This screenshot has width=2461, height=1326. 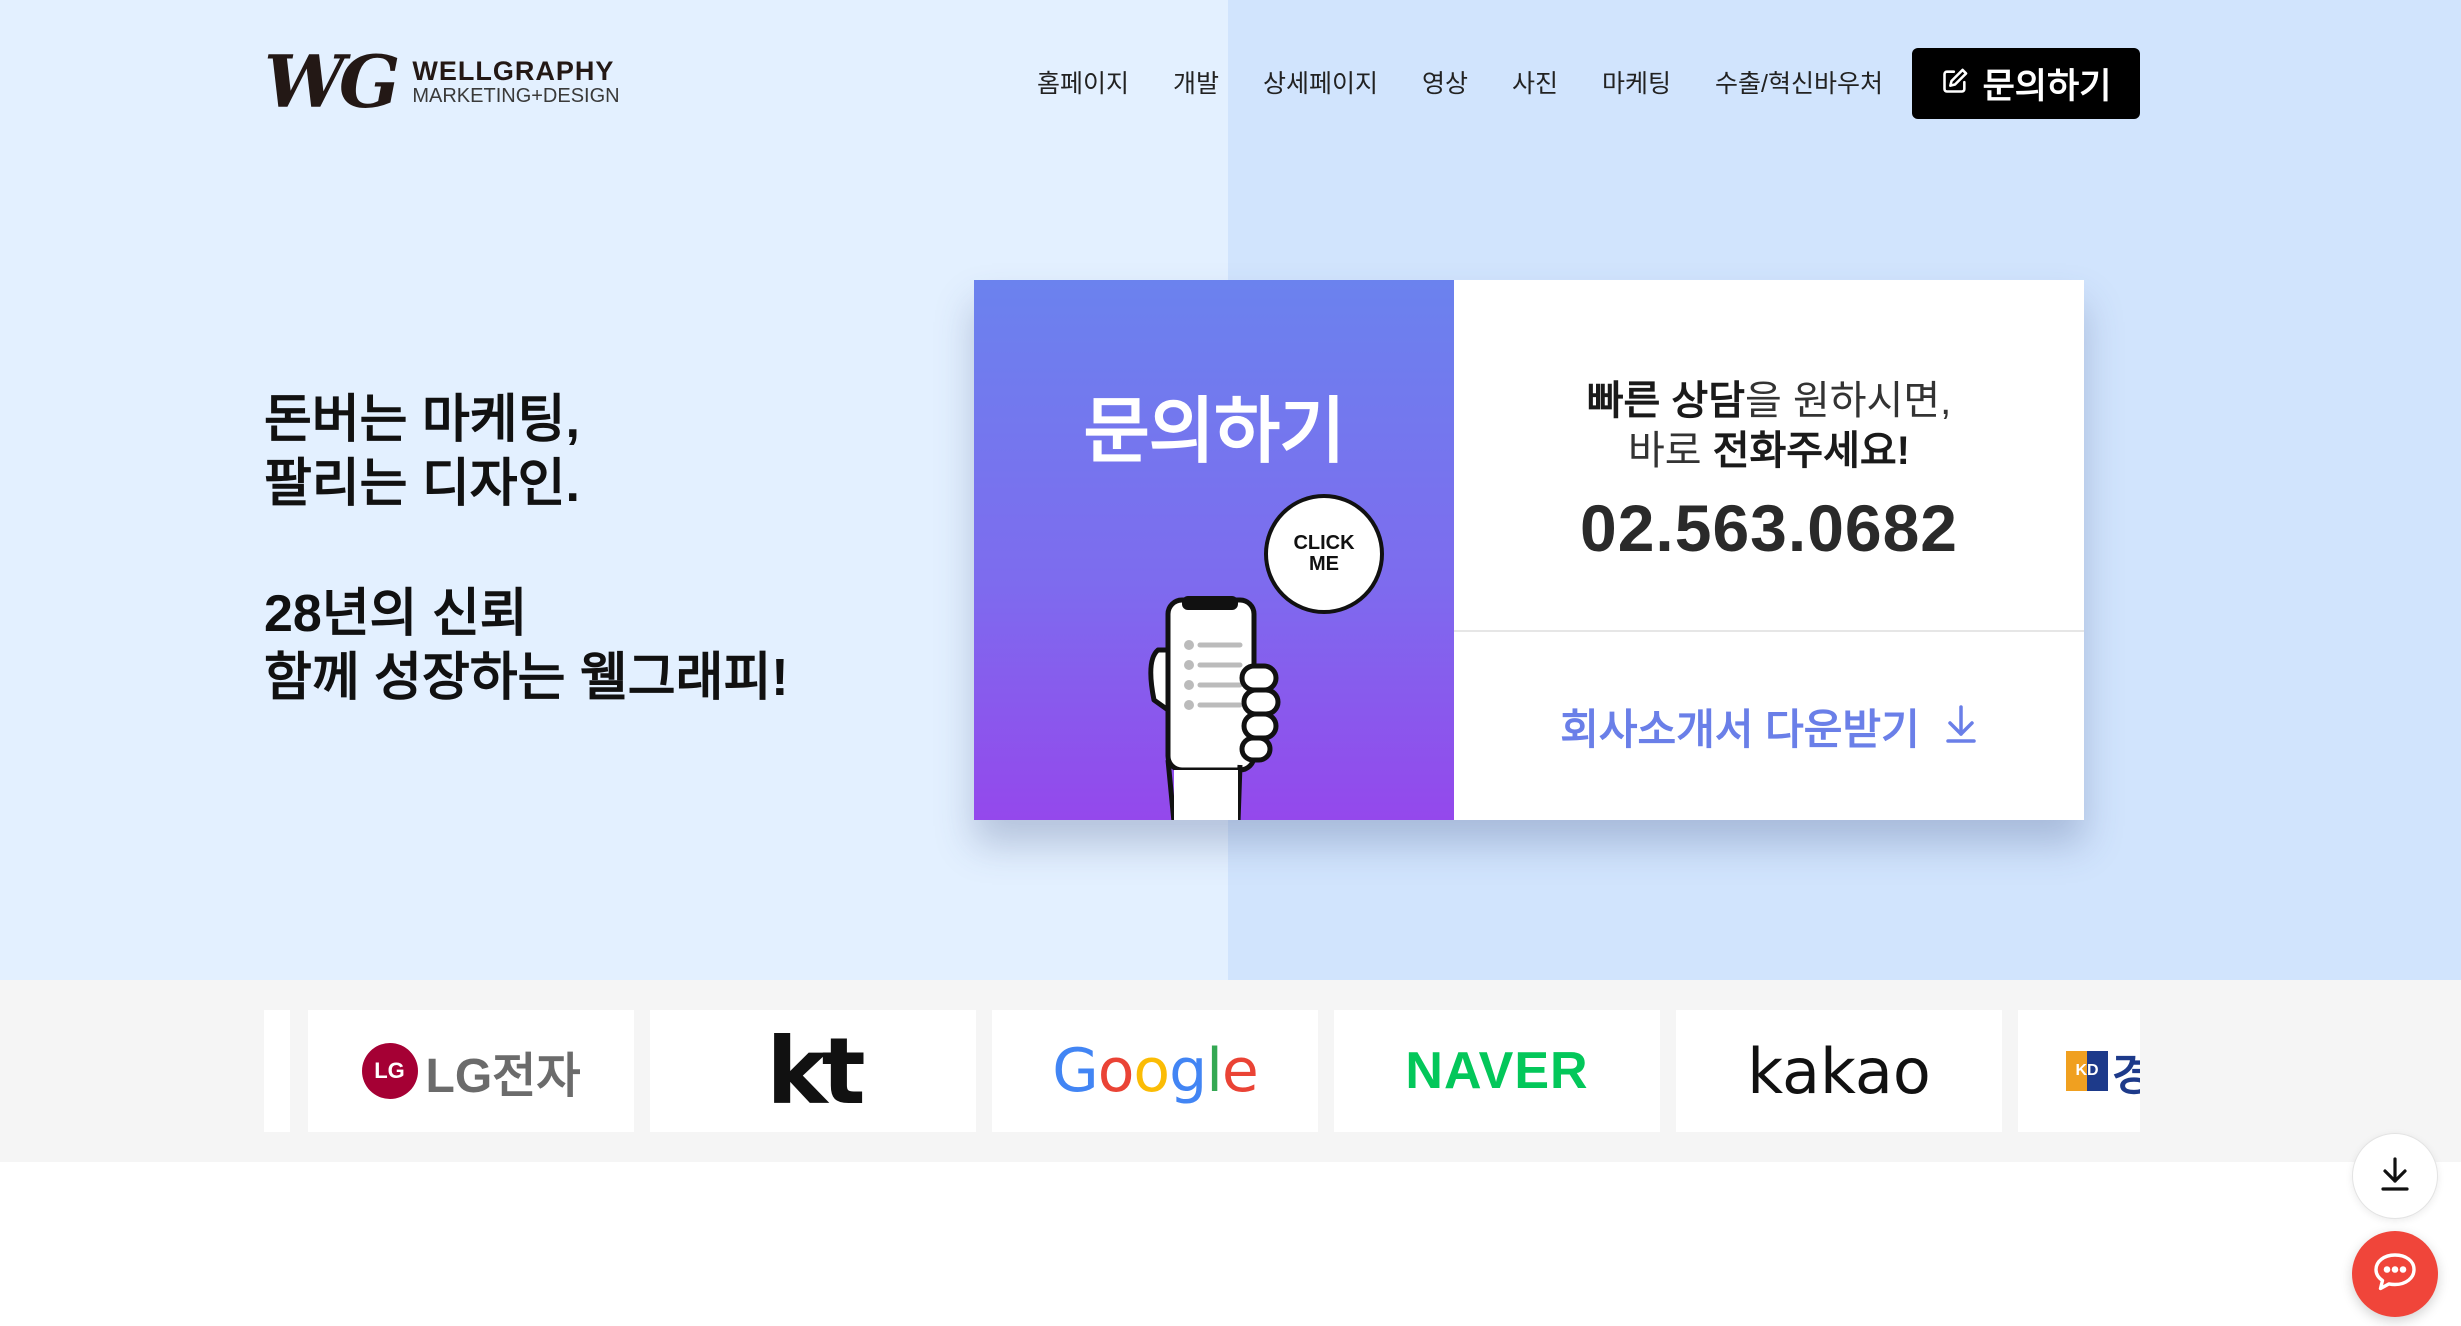 I want to click on lg-emblem-icon: LG, so click(x=389, y=1071).